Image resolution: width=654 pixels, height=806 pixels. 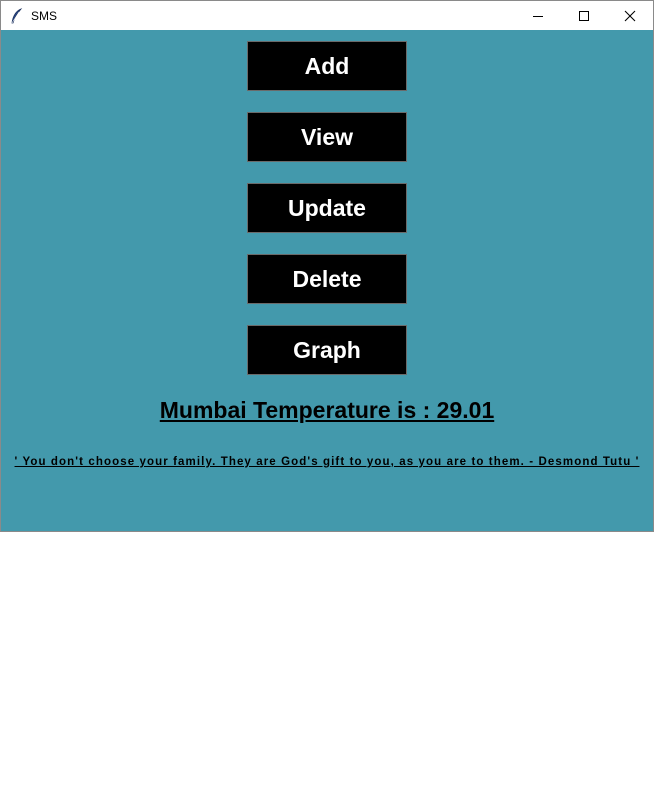 I want to click on minimize-icon, so click(x=538, y=16).